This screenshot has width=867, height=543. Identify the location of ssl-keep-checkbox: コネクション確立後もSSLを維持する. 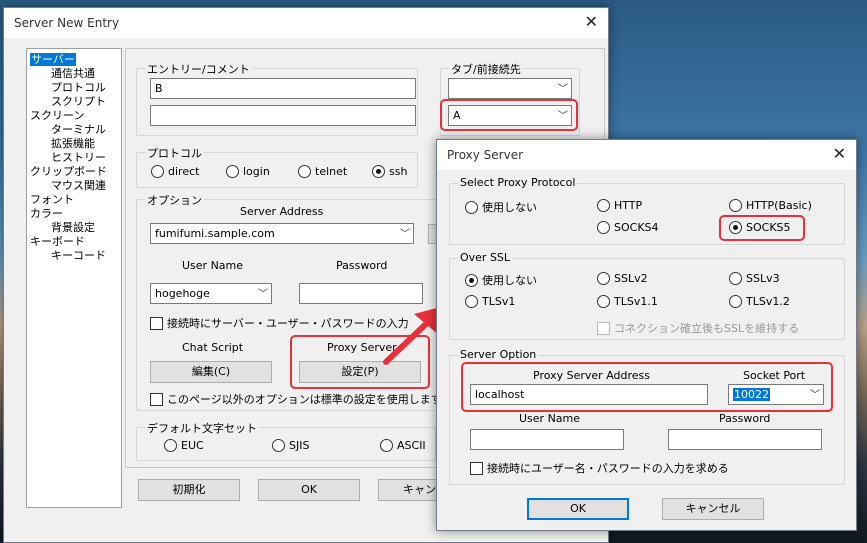
(698, 328).